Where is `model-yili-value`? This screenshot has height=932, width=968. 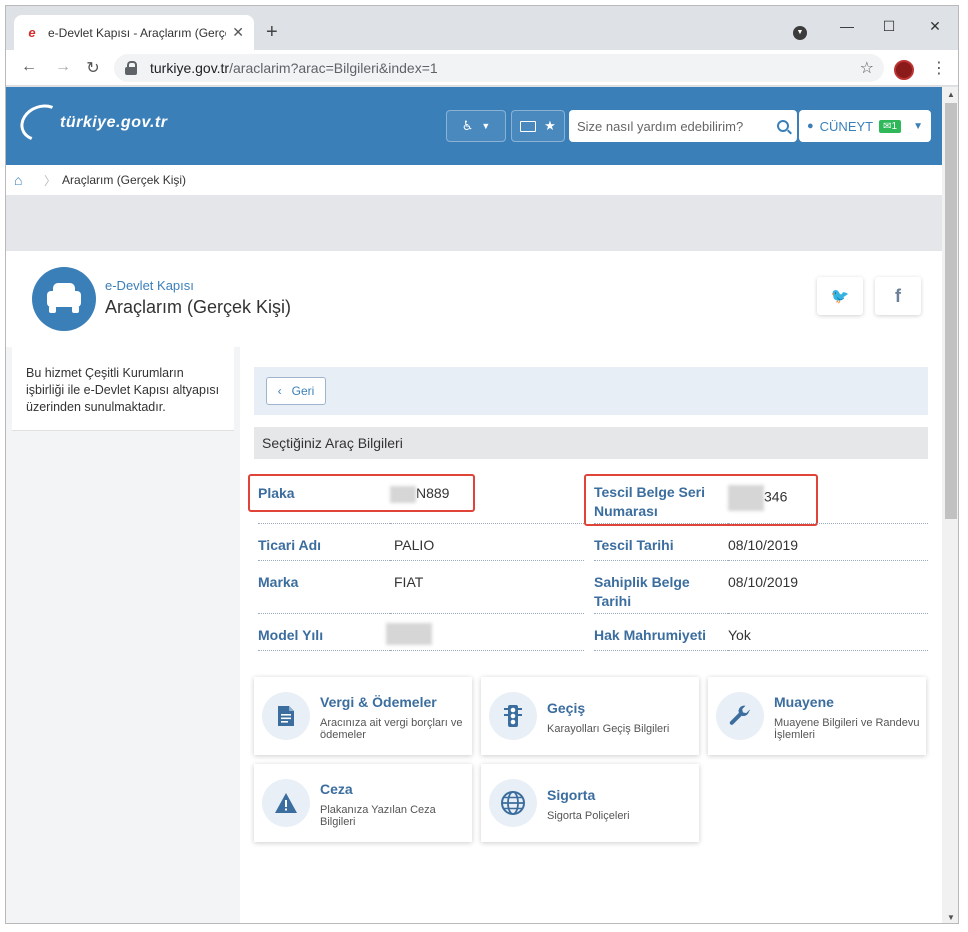
model-yili-value is located at coordinates (409, 634).